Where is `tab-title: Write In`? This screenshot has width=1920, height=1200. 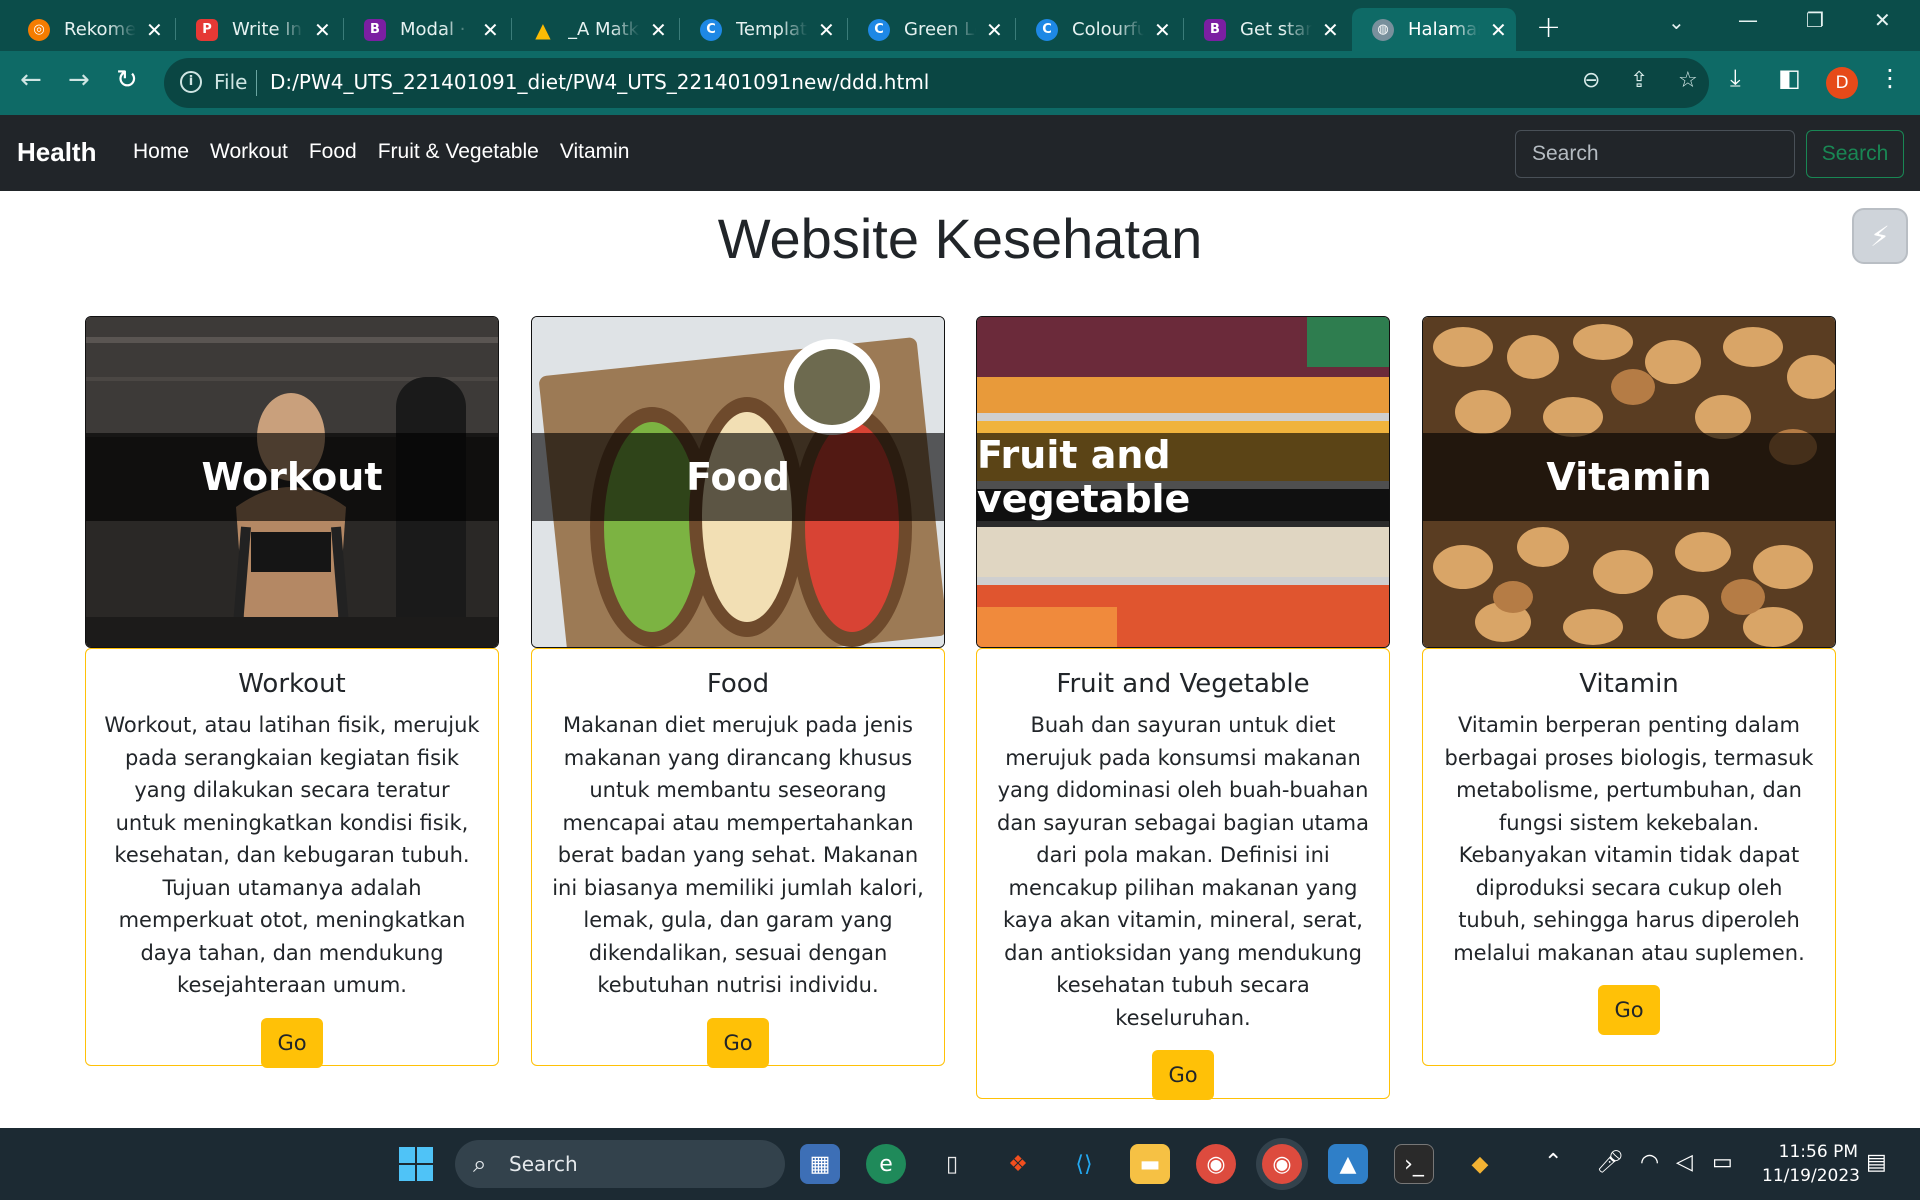 tab-title: Write In is located at coordinates (267, 29).